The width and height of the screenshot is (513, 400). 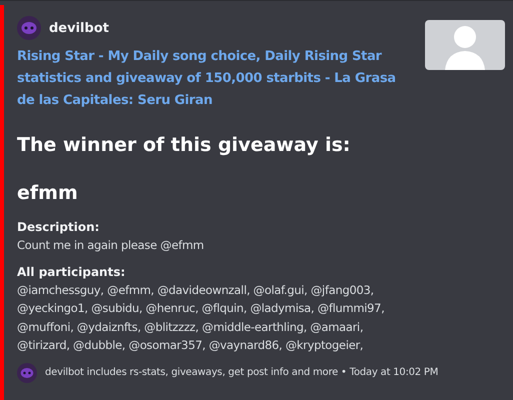 I want to click on heading: The winner of this giveaway is:, so click(x=184, y=145).